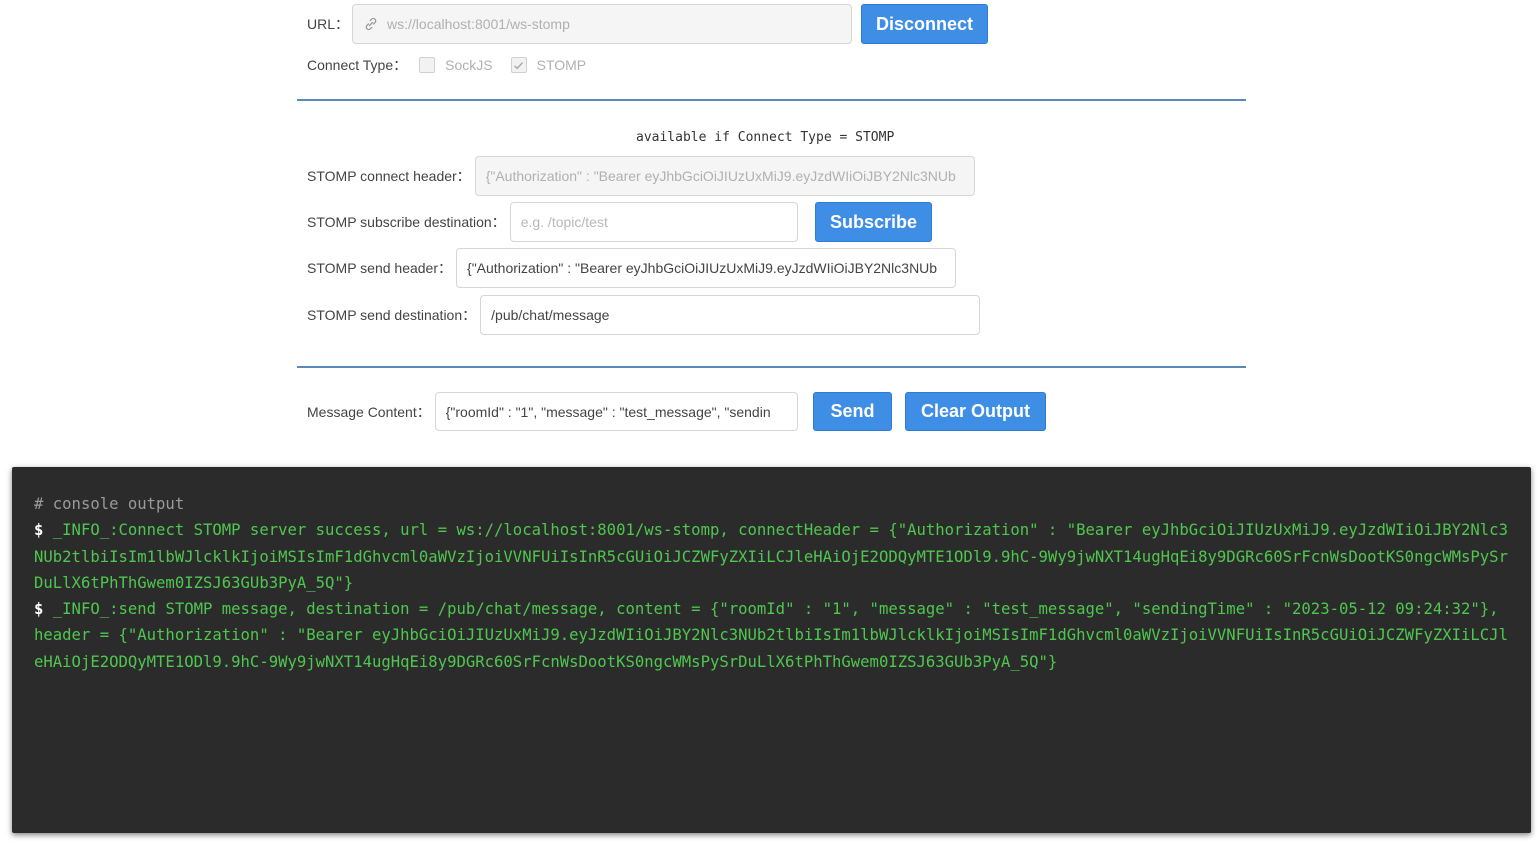  Describe the element at coordinates (873, 222) in the screenshot. I see `subscribe-button: Subscribe` at that location.